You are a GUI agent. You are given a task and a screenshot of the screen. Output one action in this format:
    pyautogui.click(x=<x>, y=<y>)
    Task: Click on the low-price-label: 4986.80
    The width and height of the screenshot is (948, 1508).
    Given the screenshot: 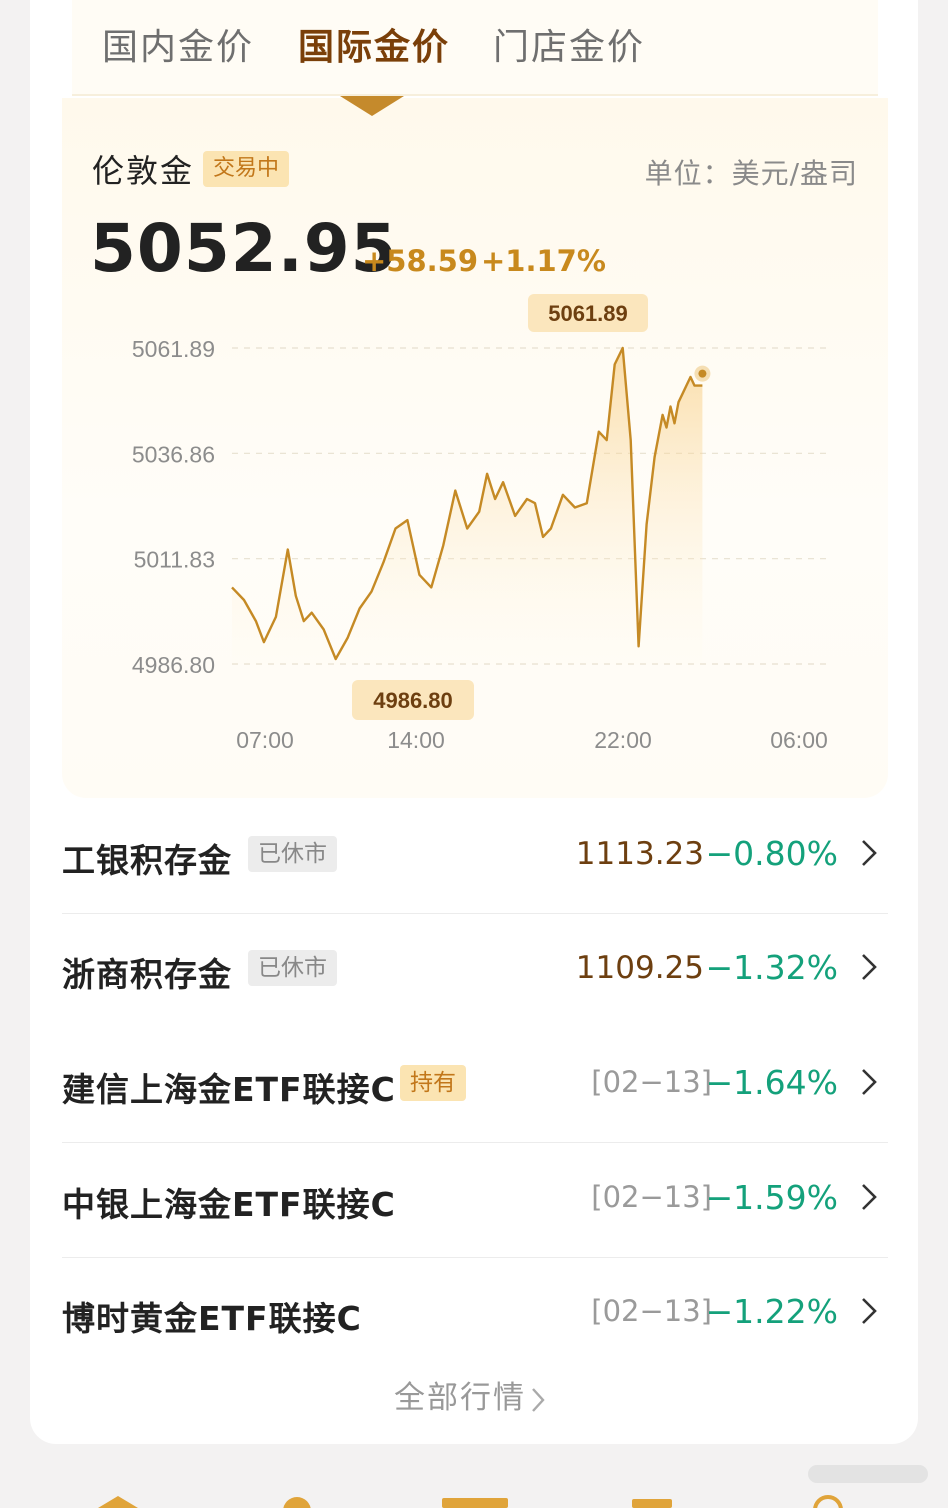 What is the action you would take?
    pyautogui.click(x=413, y=700)
    